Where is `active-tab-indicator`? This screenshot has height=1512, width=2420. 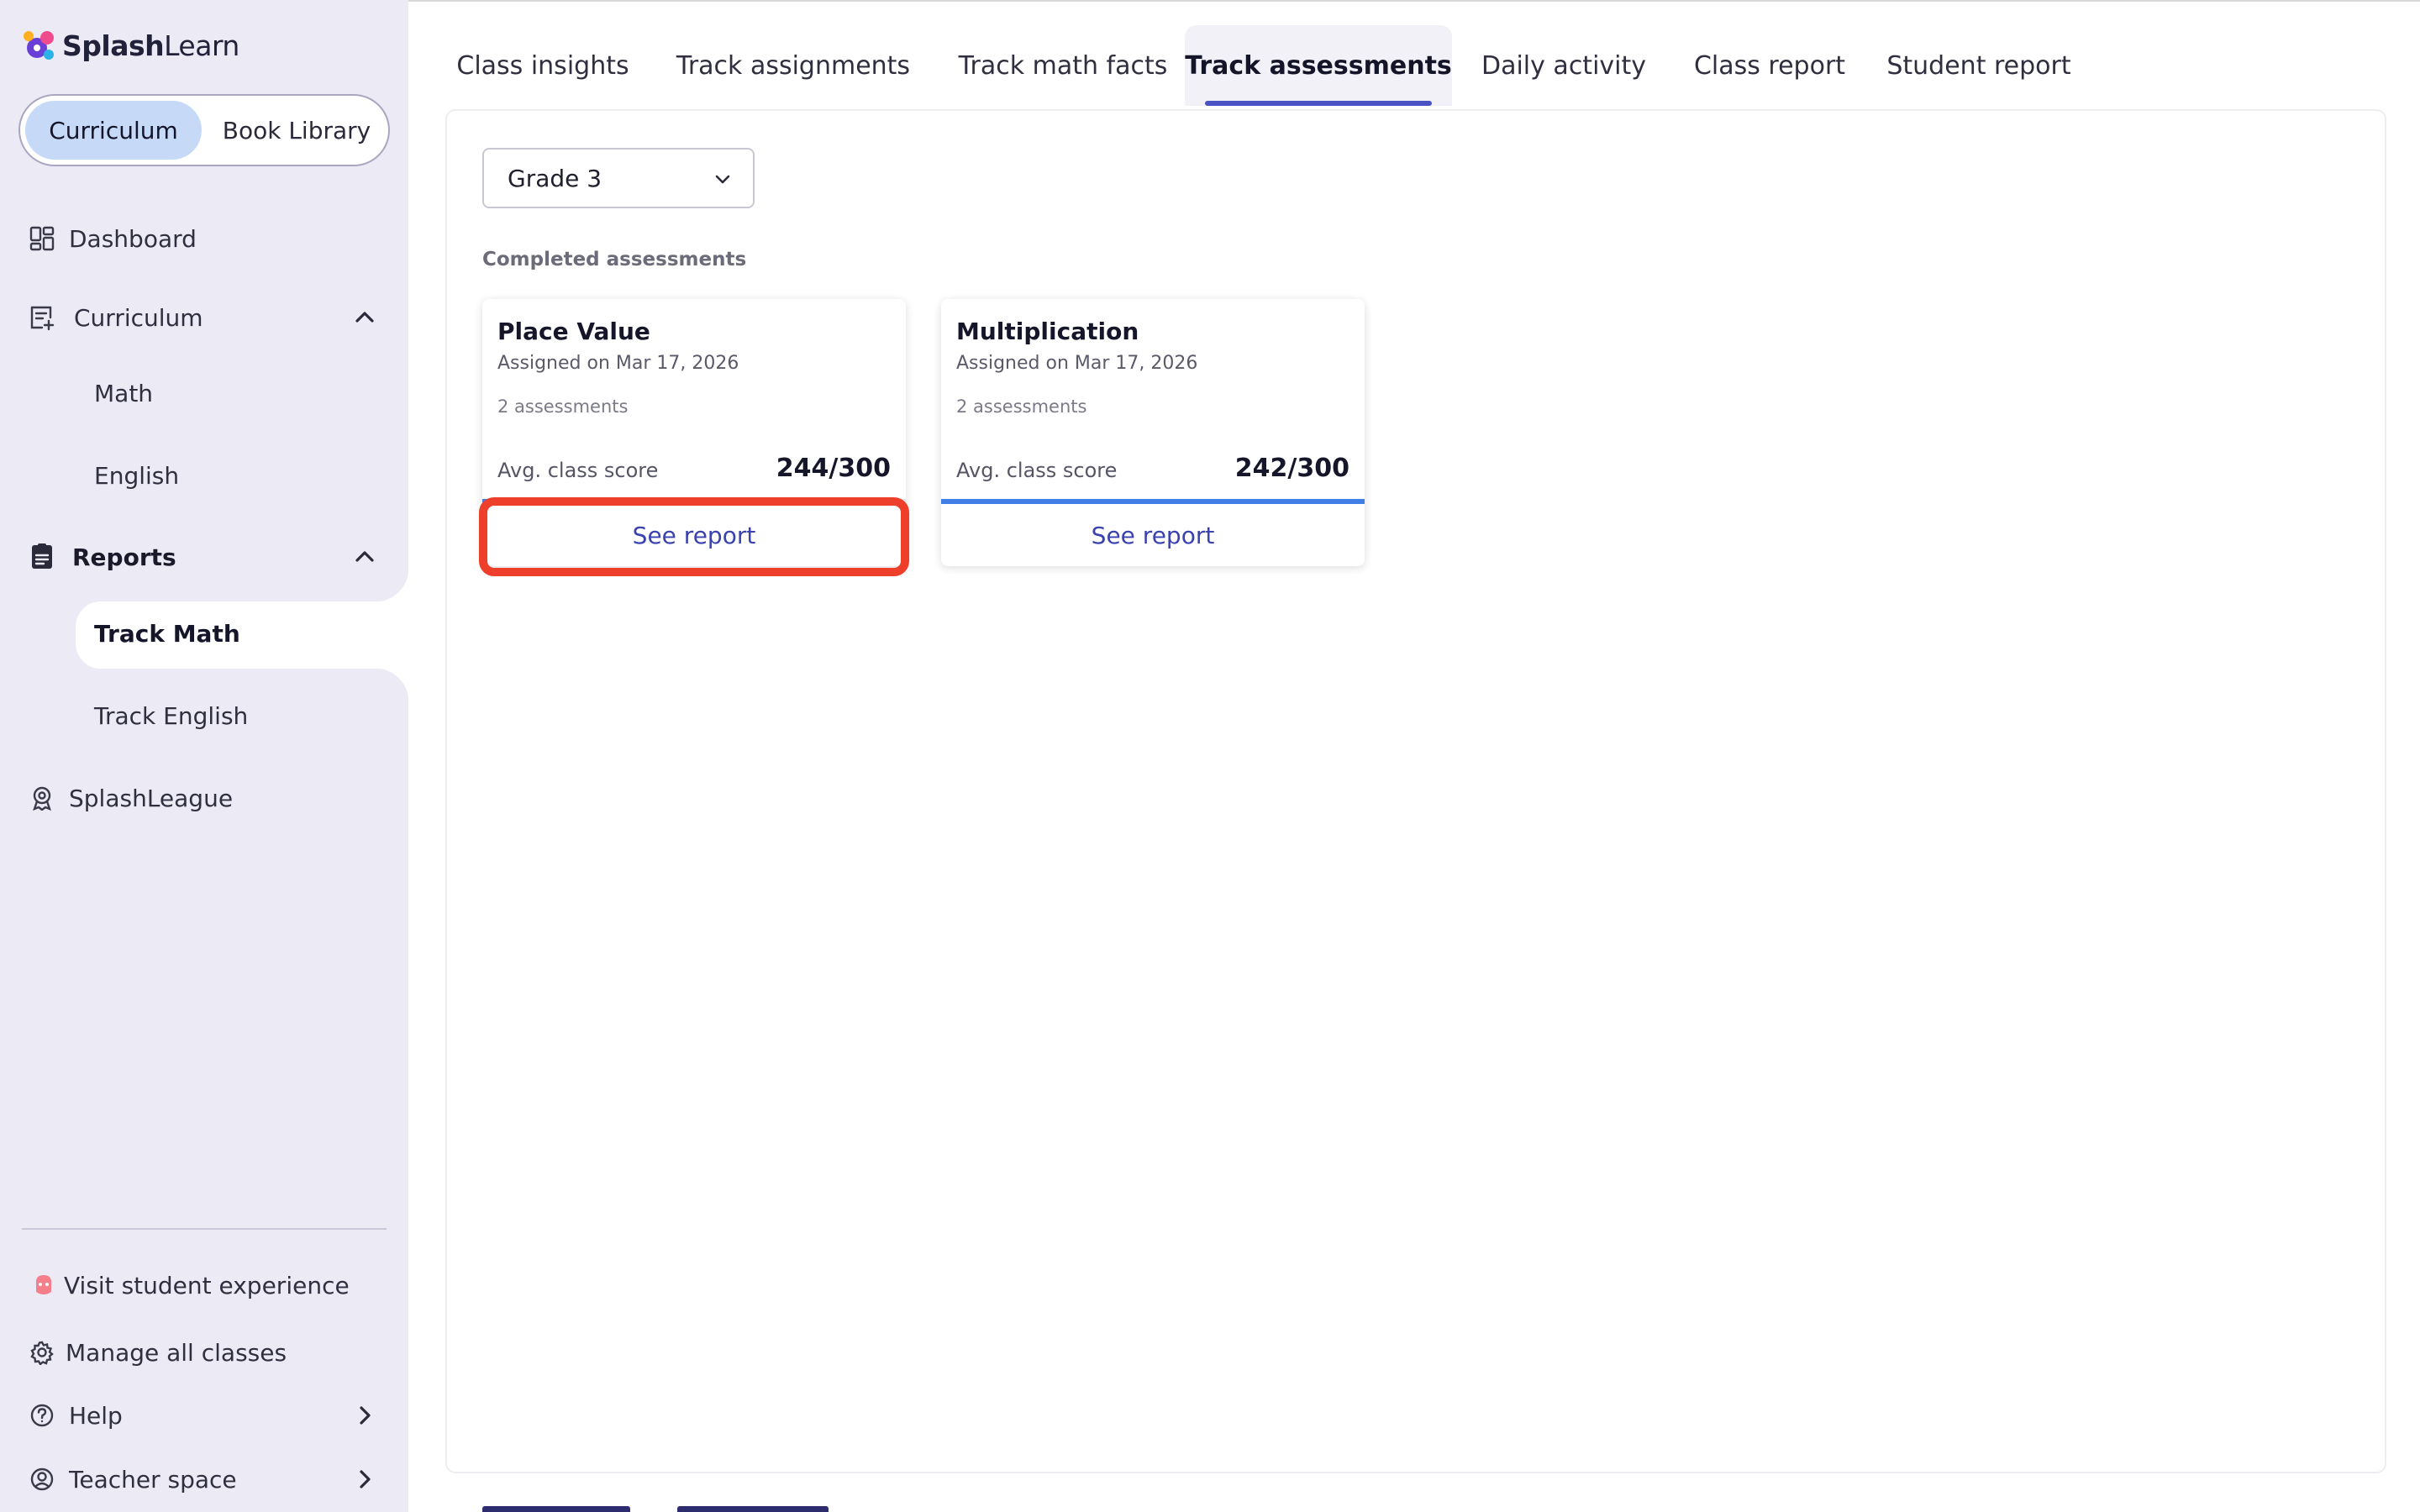 active-tab-indicator is located at coordinates (1318, 103).